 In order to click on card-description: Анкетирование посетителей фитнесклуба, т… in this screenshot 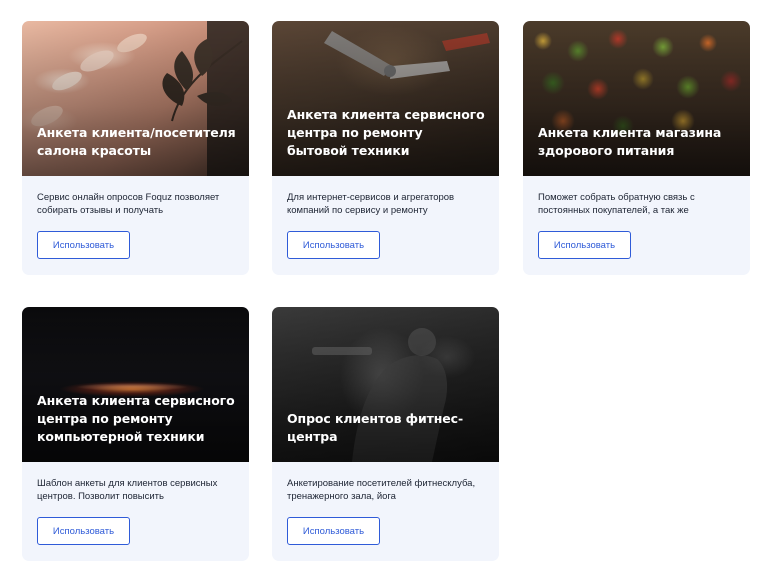, I will do `click(381, 490)`.